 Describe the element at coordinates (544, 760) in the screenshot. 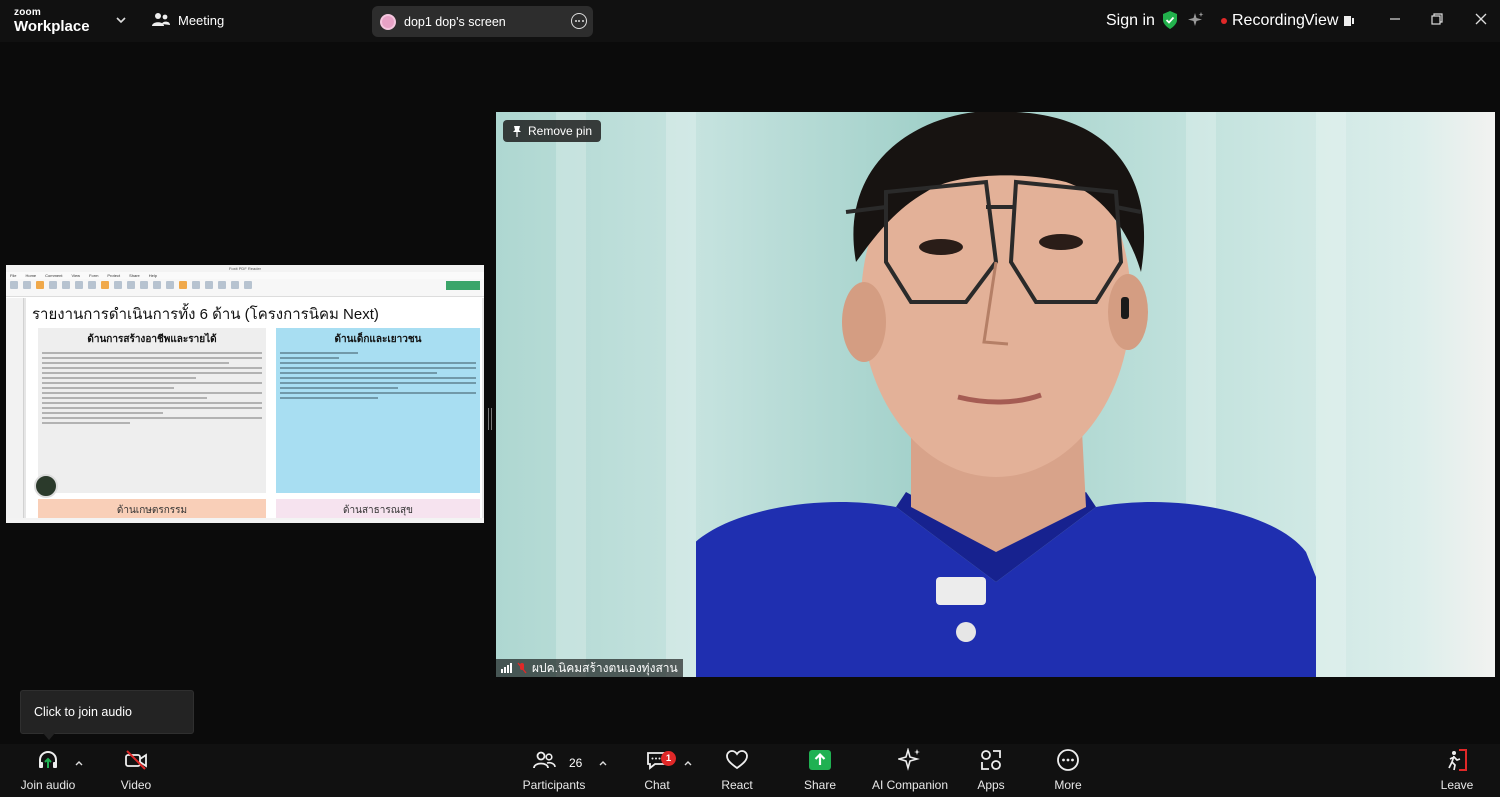

I see `participants-icon` at that location.